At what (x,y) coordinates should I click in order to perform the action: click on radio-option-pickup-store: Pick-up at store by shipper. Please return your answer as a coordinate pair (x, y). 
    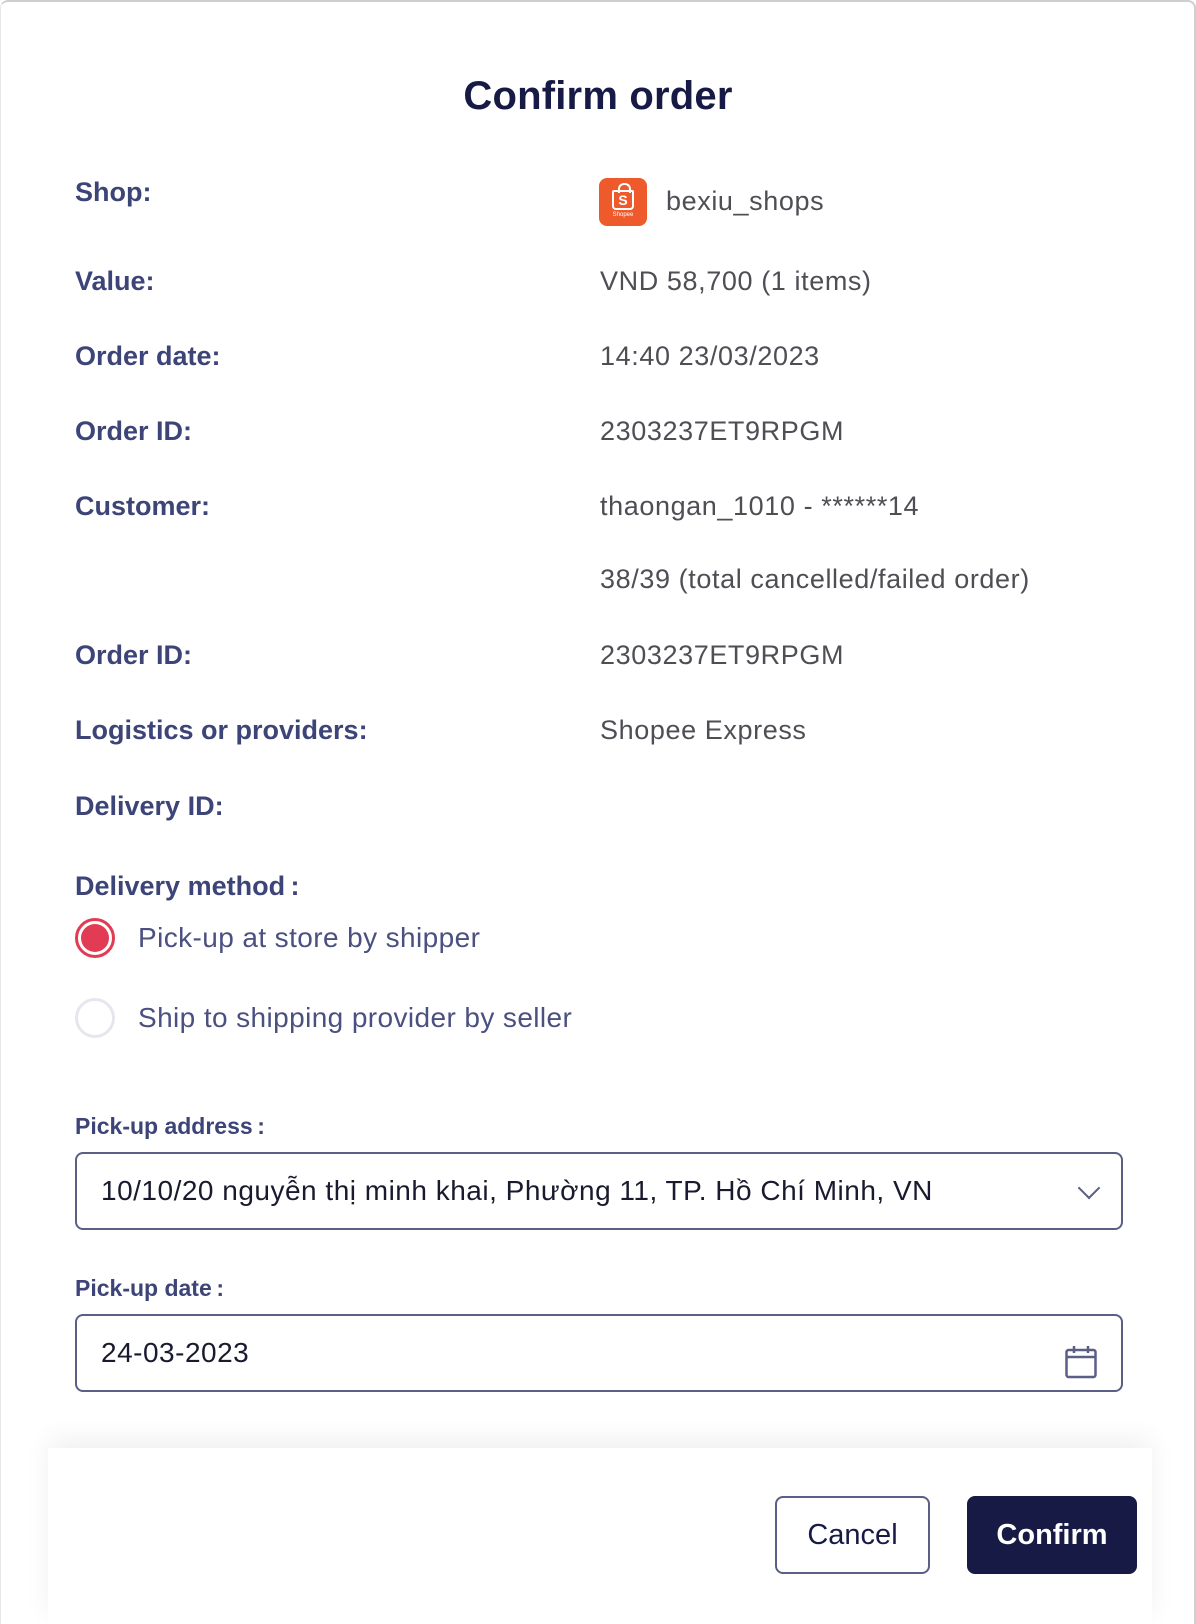
    Looking at the image, I should click on (277, 938).